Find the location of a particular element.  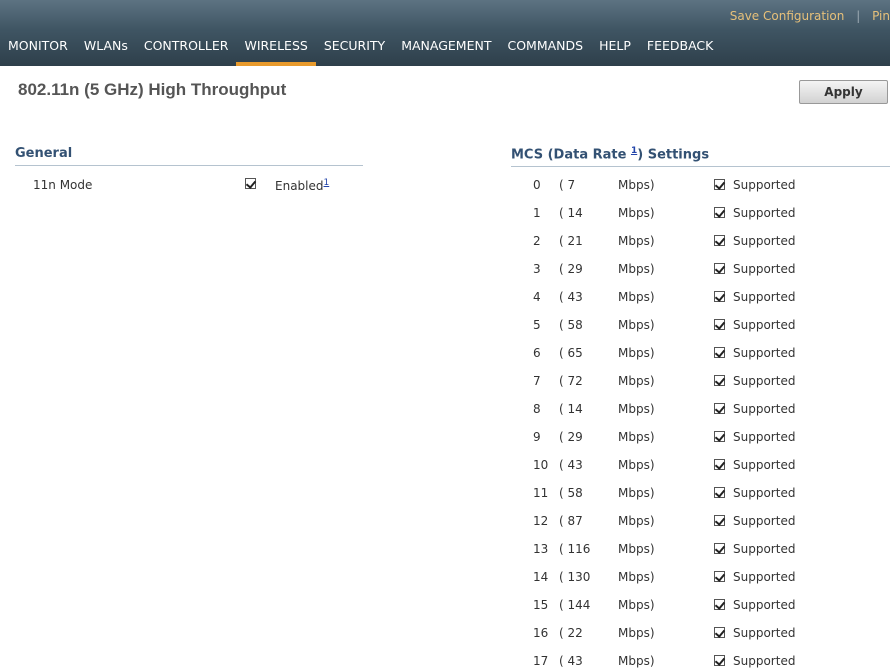

mcs-index: 10 is located at coordinates (541, 465).